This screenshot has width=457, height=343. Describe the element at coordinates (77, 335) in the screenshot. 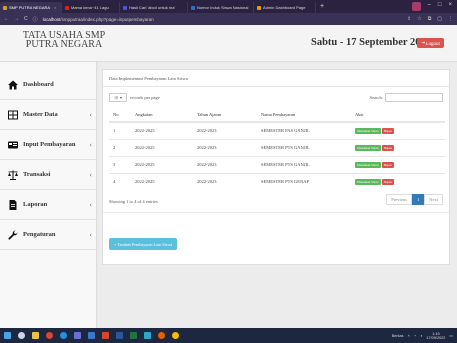

I see `store-icon` at that location.